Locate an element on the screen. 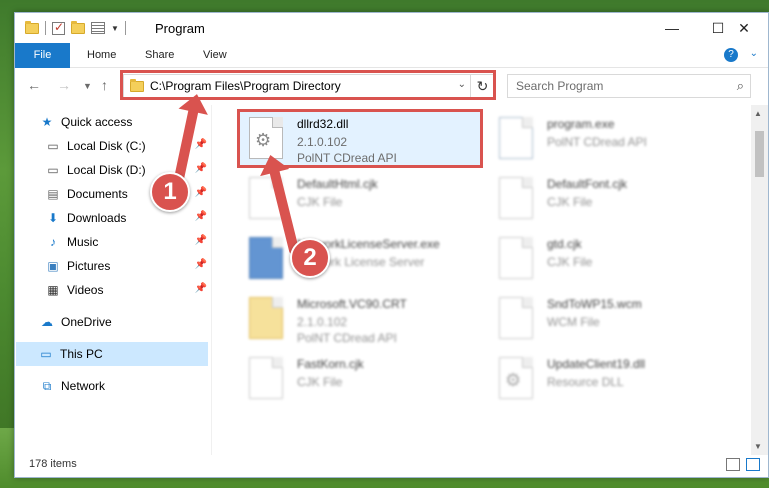 This screenshot has height=488, width=769. properties-check-icon is located at coordinates (58, 27).